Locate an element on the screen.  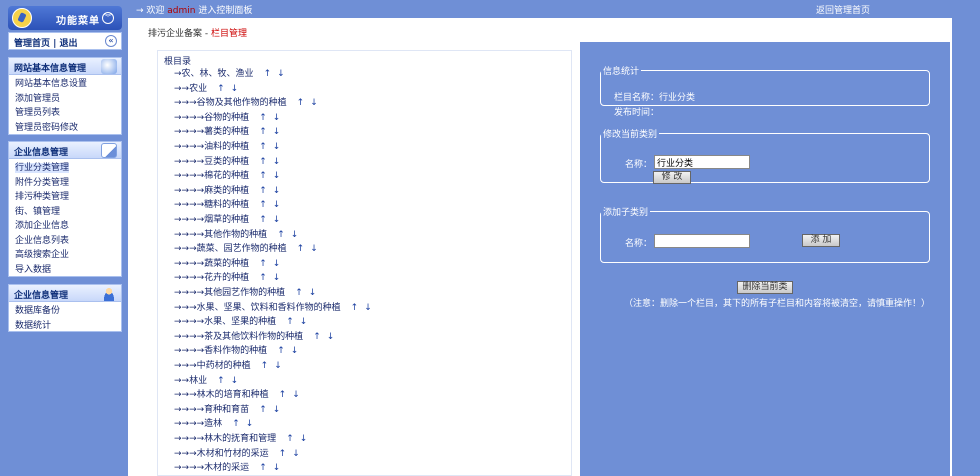
sidebar-item-db-backup: 数据库备份 is located at coordinates (68, 311).